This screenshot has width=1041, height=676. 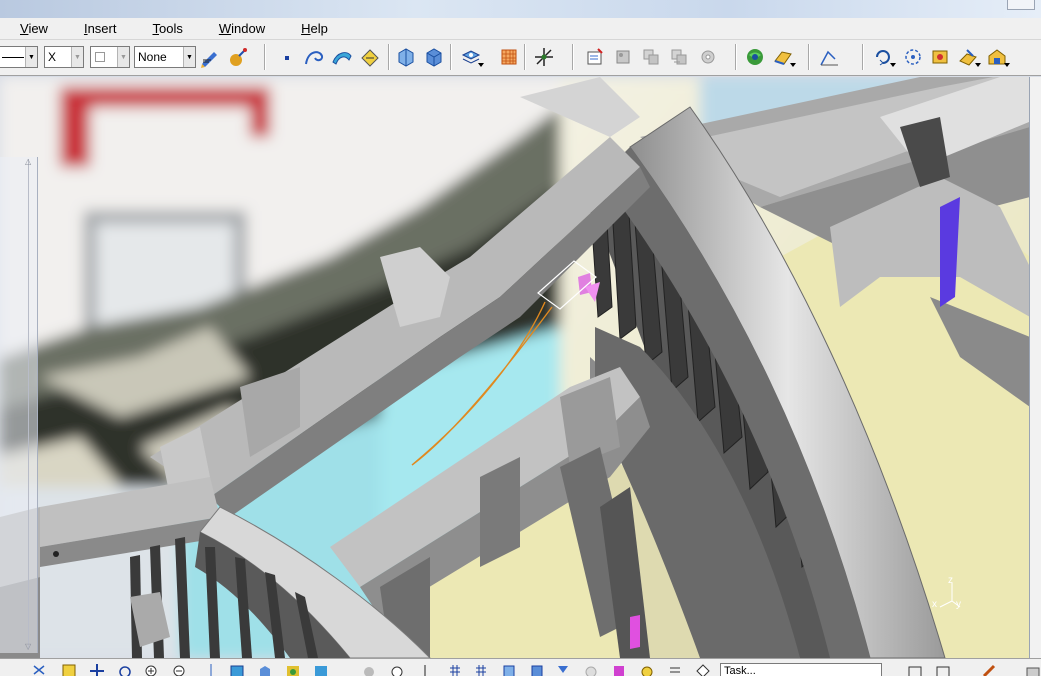 I want to click on main-toolbar: ▼ X ▼ ▼ None ▼, so click(x=520, y=58).